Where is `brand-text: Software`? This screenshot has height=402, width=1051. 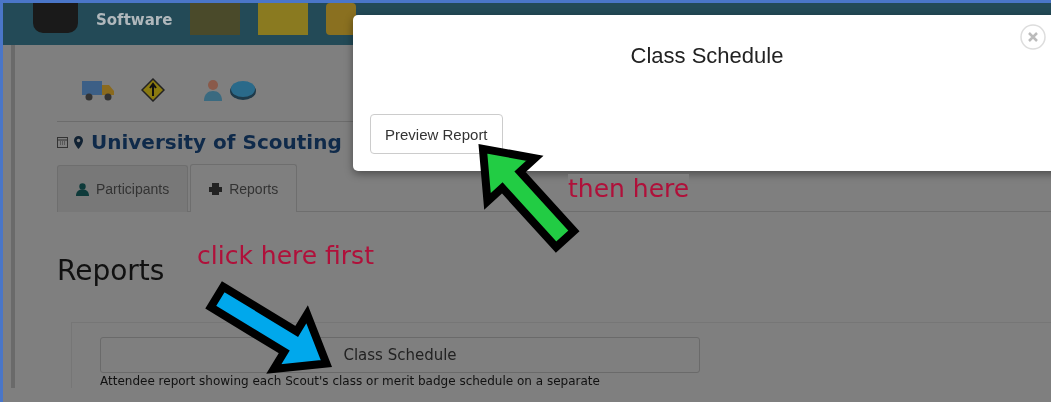
brand-text: Software is located at coordinates (134, 20).